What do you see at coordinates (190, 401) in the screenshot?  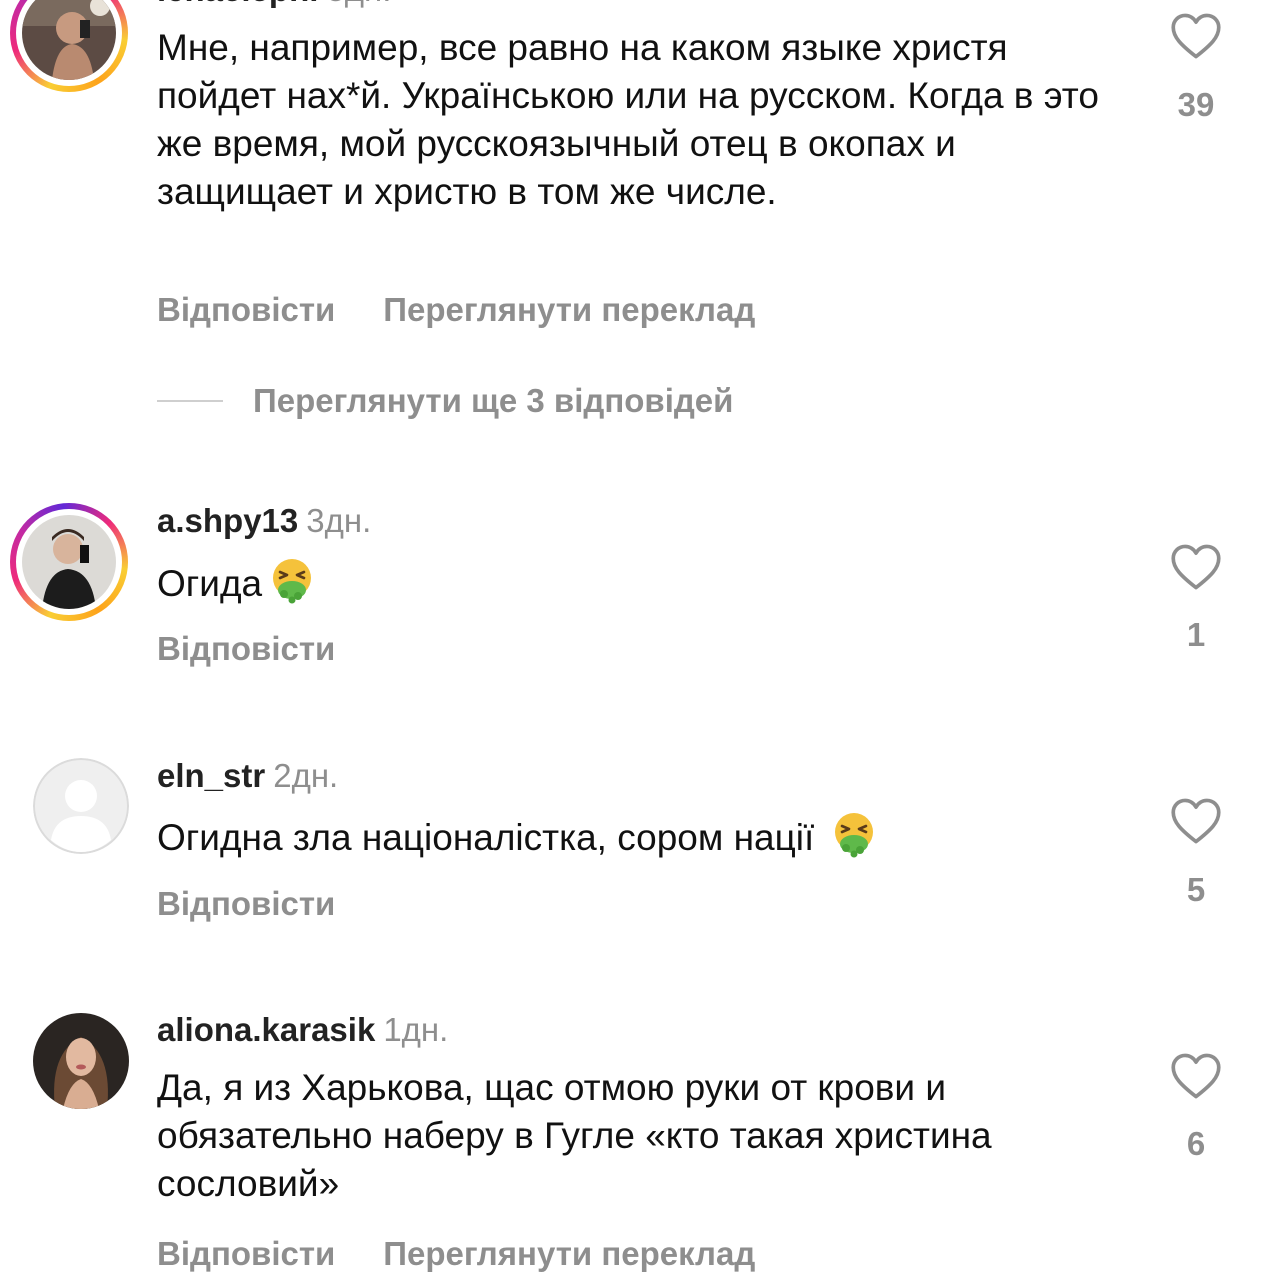 I see `replies-divider` at bounding box center [190, 401].